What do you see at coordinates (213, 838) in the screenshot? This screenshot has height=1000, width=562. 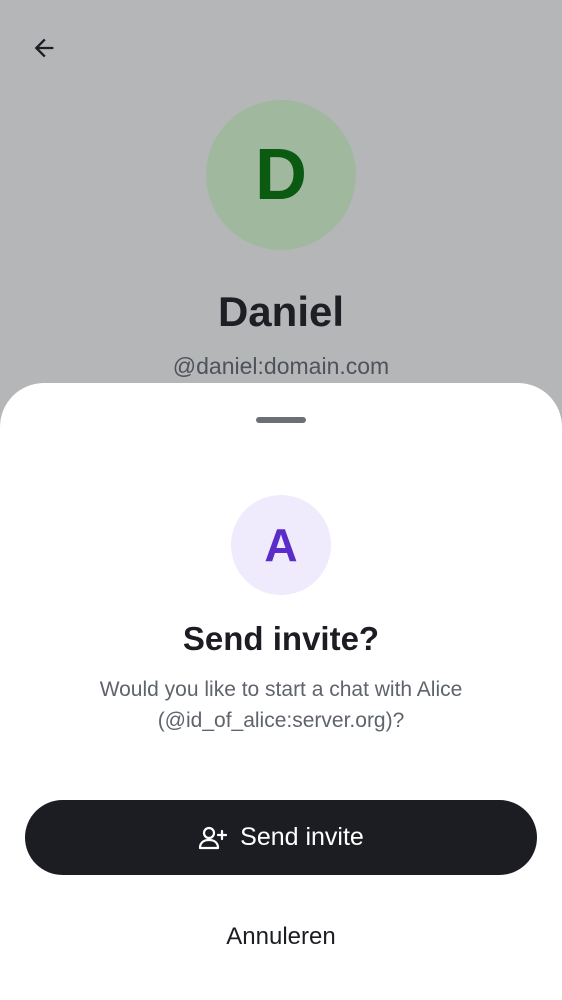 I see `person-add-icon` at bounding box center [213, 838].